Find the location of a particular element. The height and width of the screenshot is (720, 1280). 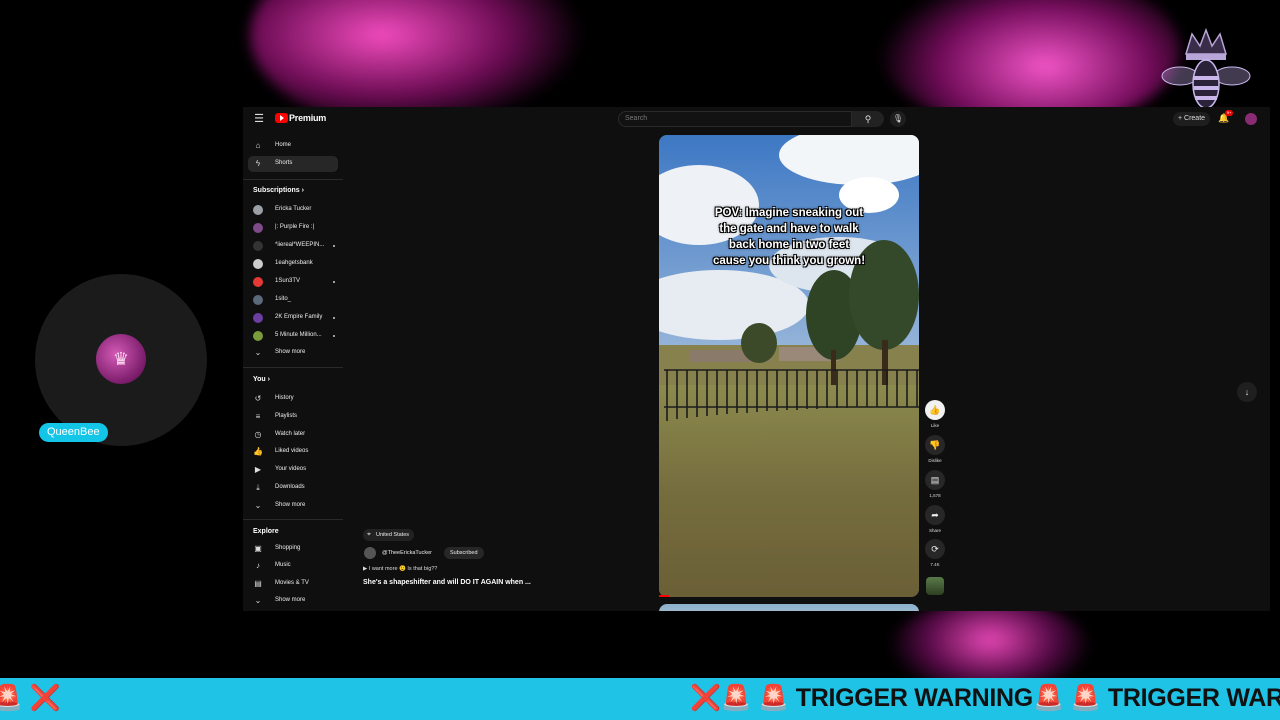

remix-button: ⟳ is located at coordinates (935, 549).